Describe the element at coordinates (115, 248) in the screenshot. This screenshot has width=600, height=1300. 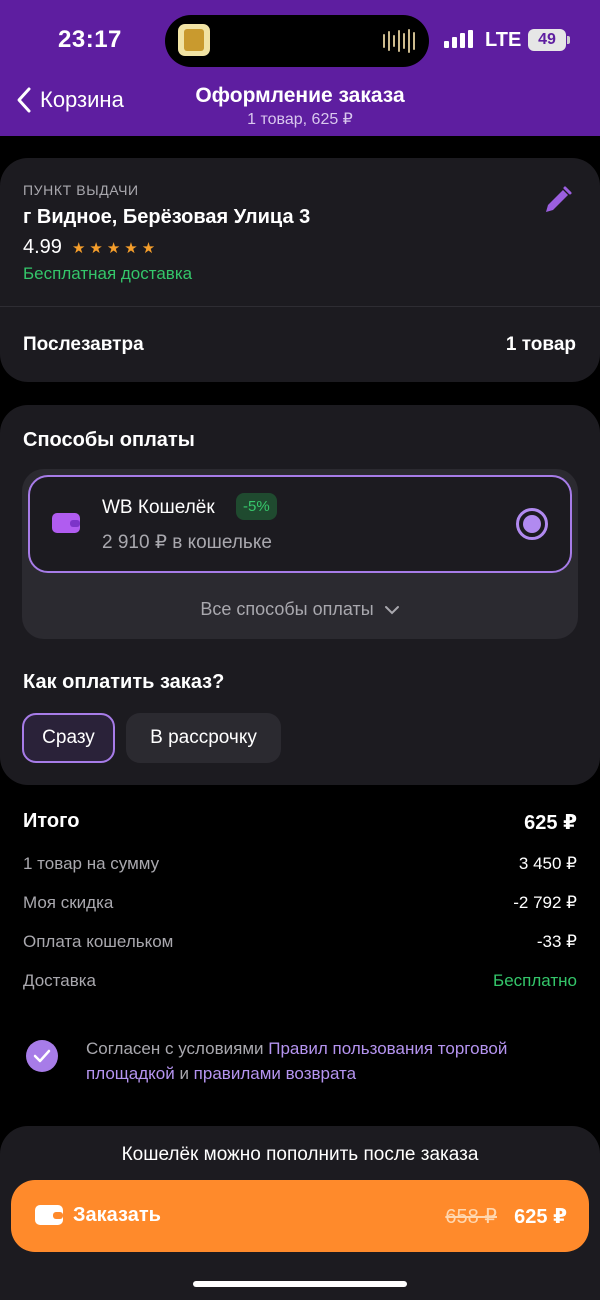
I see `rating-stars-icon: ★★★★★` at that location.